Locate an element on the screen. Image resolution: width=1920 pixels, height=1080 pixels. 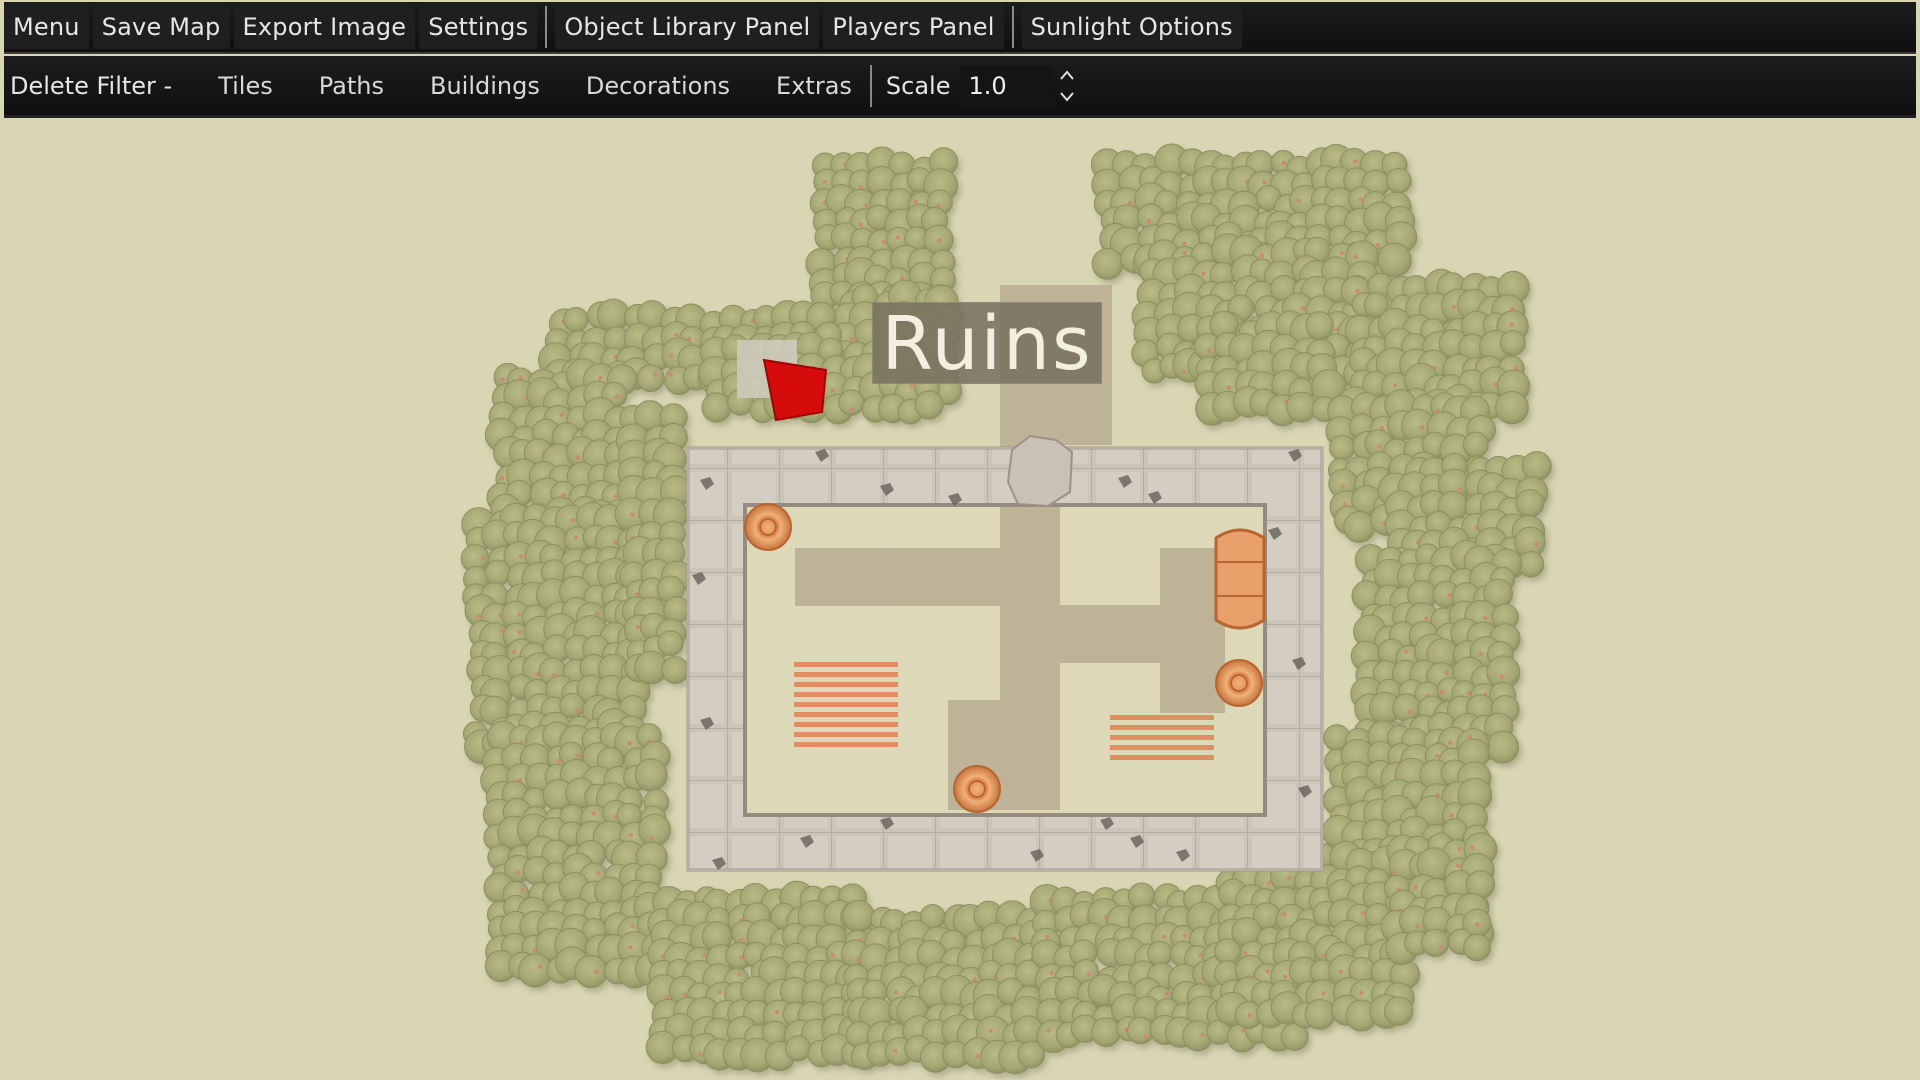
filterbar-separator is located at coordinates (870, 85).